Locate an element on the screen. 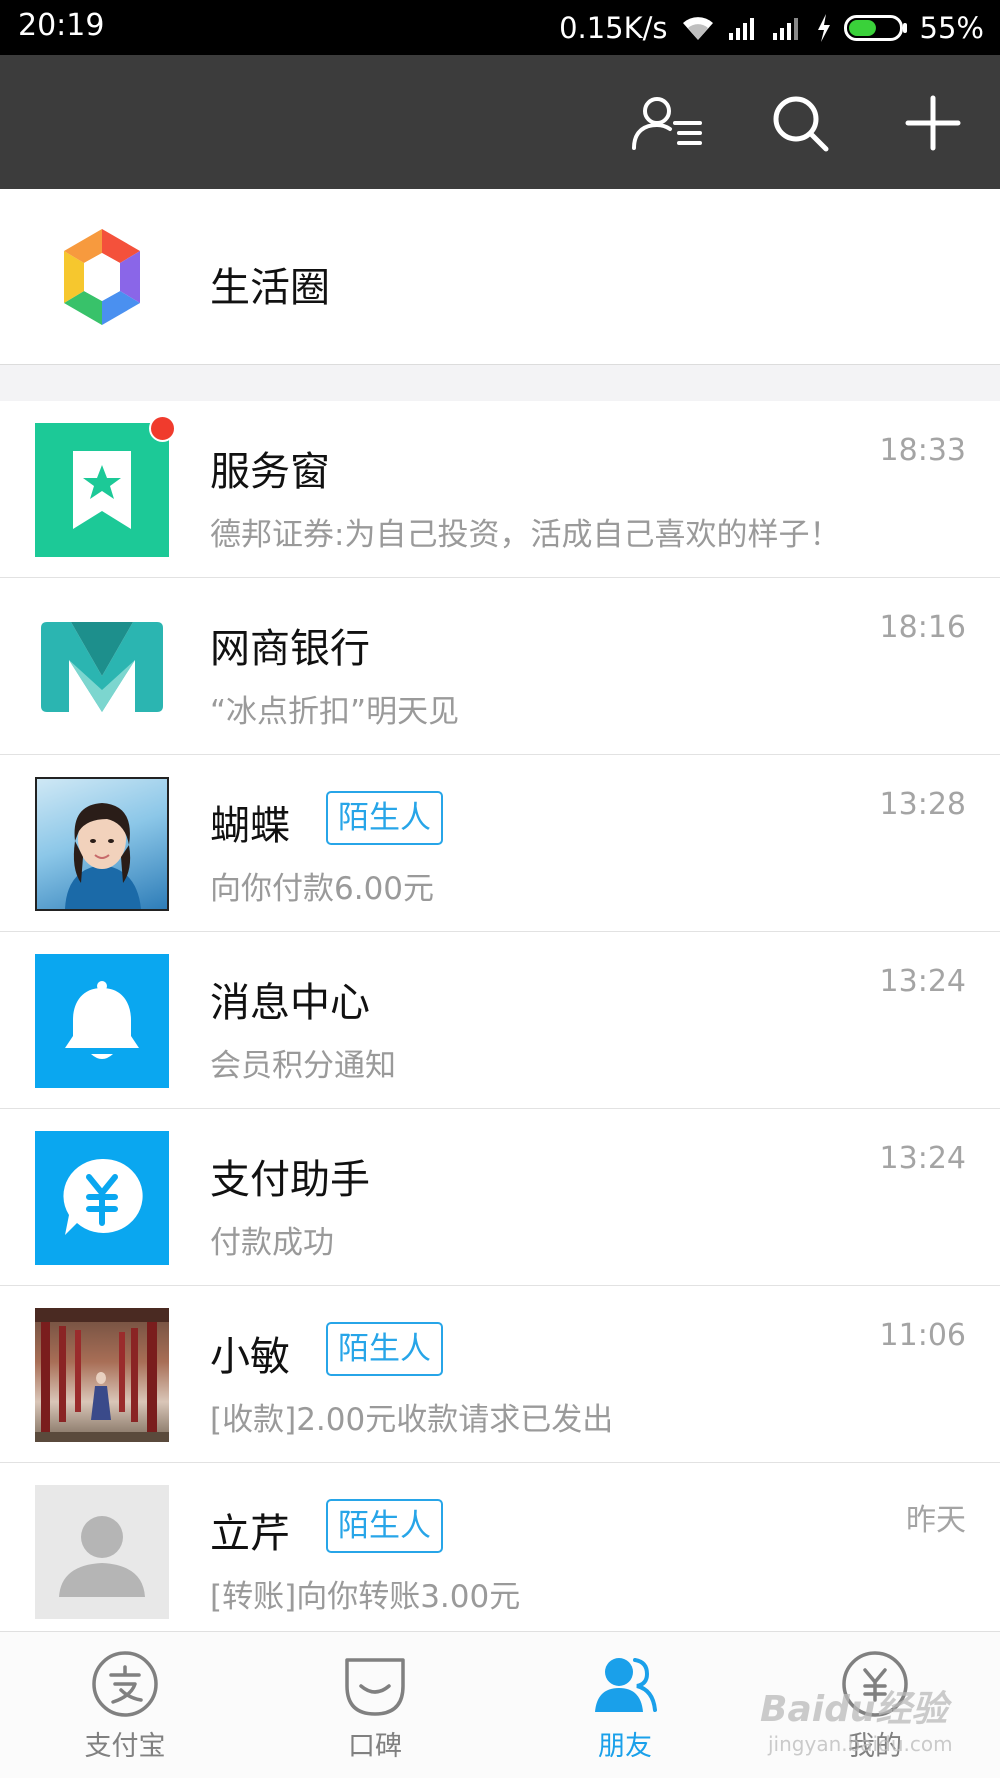 This screenshot has height=1778, width=1000. chat-item-message-center: 消息中心 会员积分通知 13:24 is located at coordinates (500, 1020).